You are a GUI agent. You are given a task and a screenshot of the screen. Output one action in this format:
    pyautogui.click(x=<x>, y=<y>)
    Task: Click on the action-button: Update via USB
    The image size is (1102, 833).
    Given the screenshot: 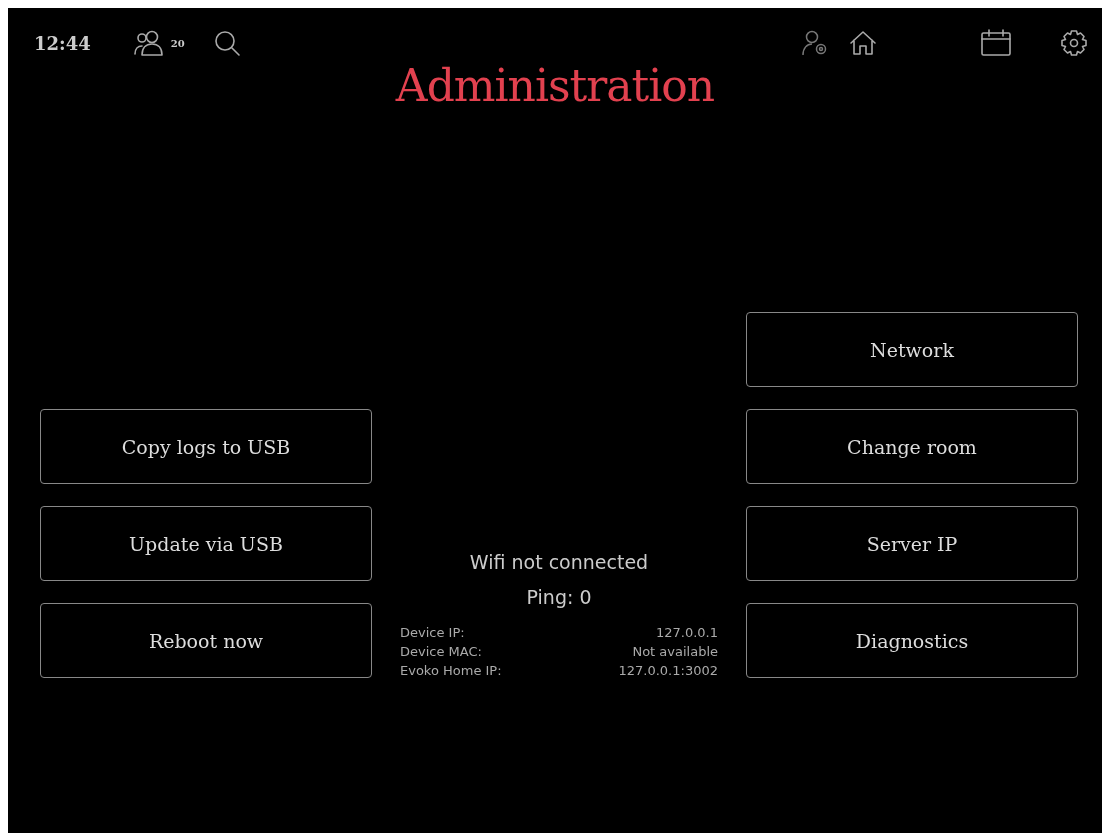 What is the action you would take?
    pyautogui.click(x=206, y=543)
    